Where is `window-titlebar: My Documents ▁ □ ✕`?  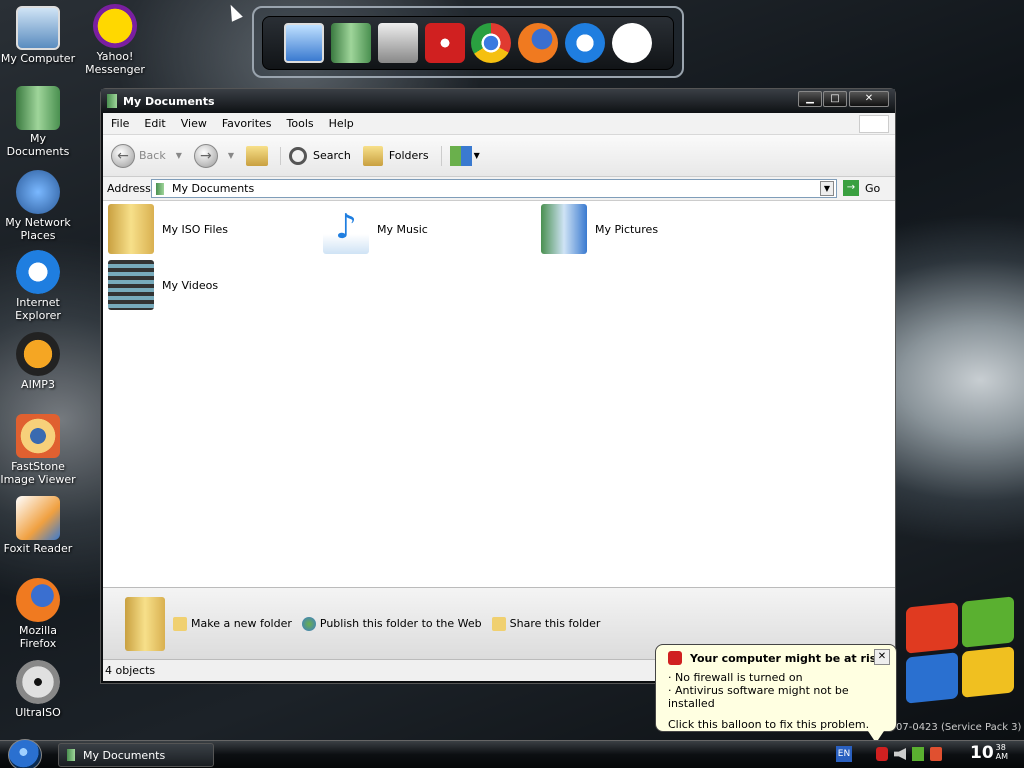
window-titlebar: My Documents ▁ □ ✕ is located at coordinates (498, 101).